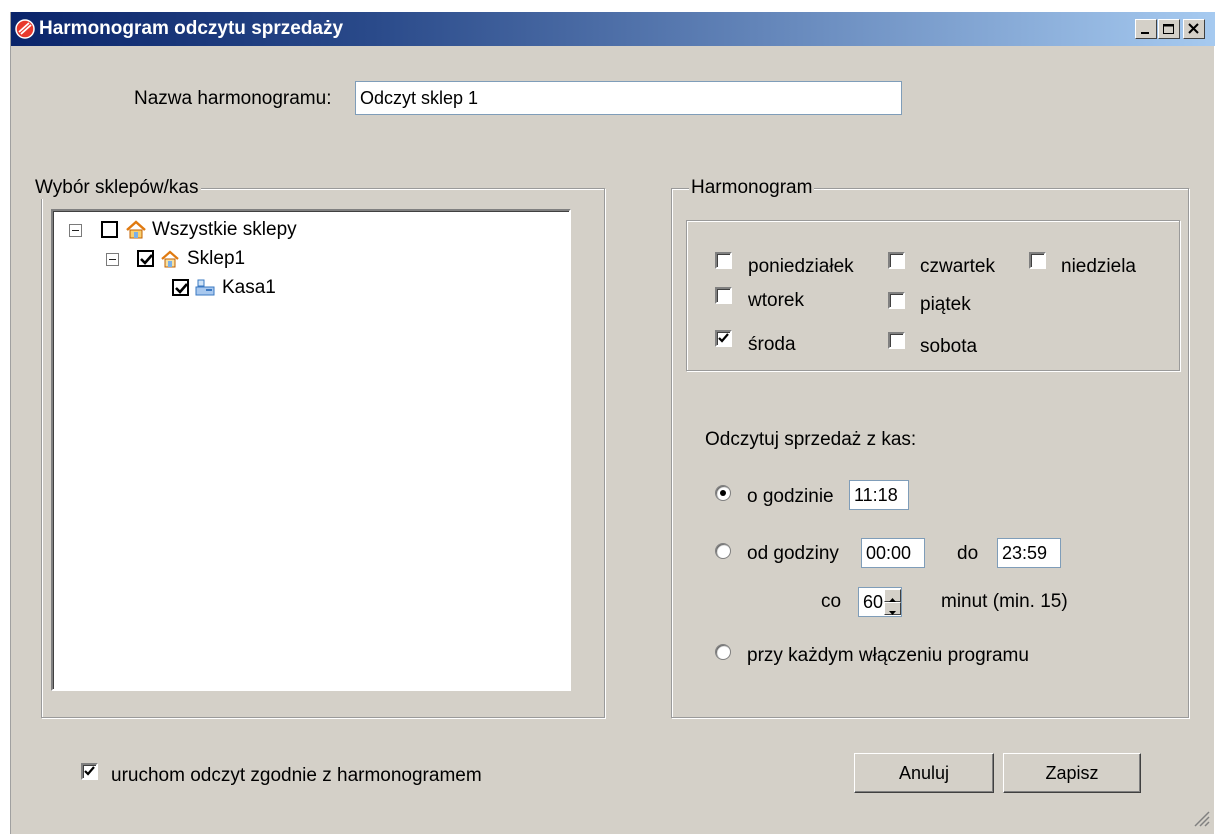  I want to click on saturday-checkbox, so click(896, 340).